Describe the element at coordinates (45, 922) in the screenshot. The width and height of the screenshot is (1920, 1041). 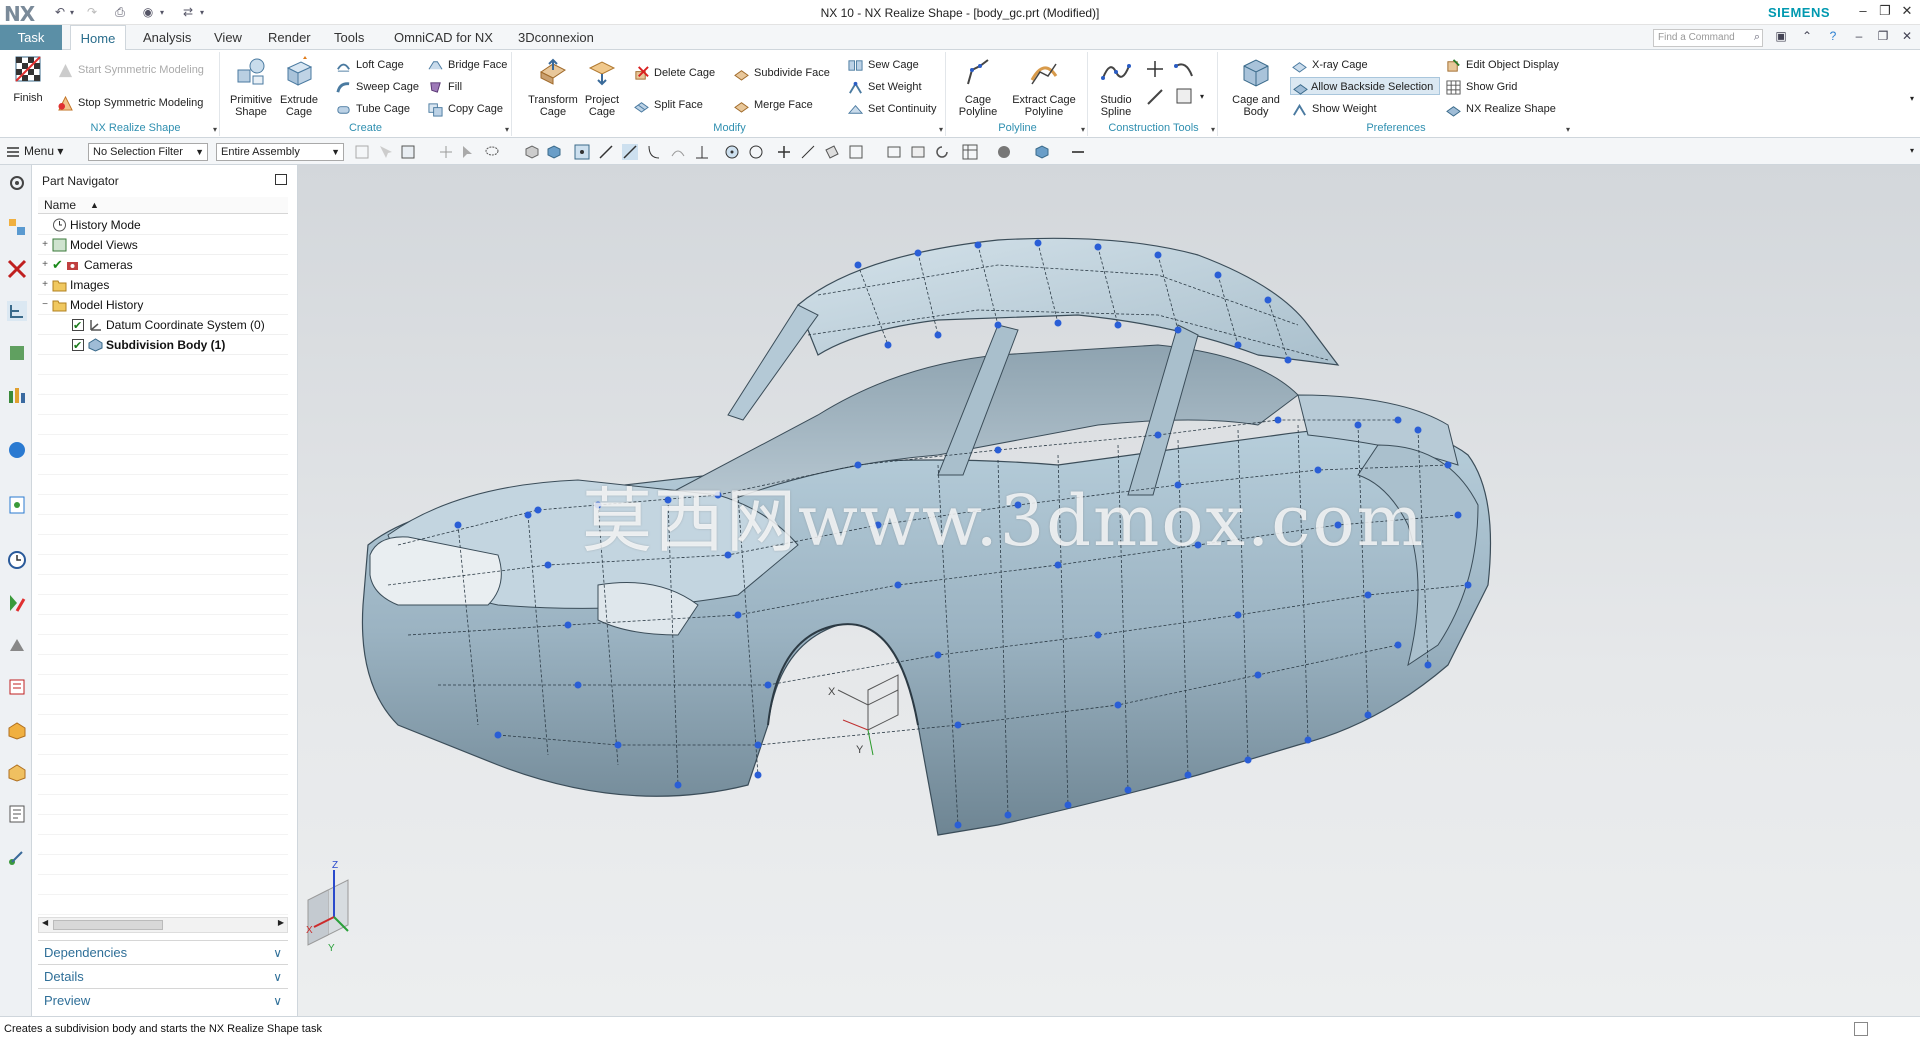
I see `scroll-left-icon: ◀` at that location.